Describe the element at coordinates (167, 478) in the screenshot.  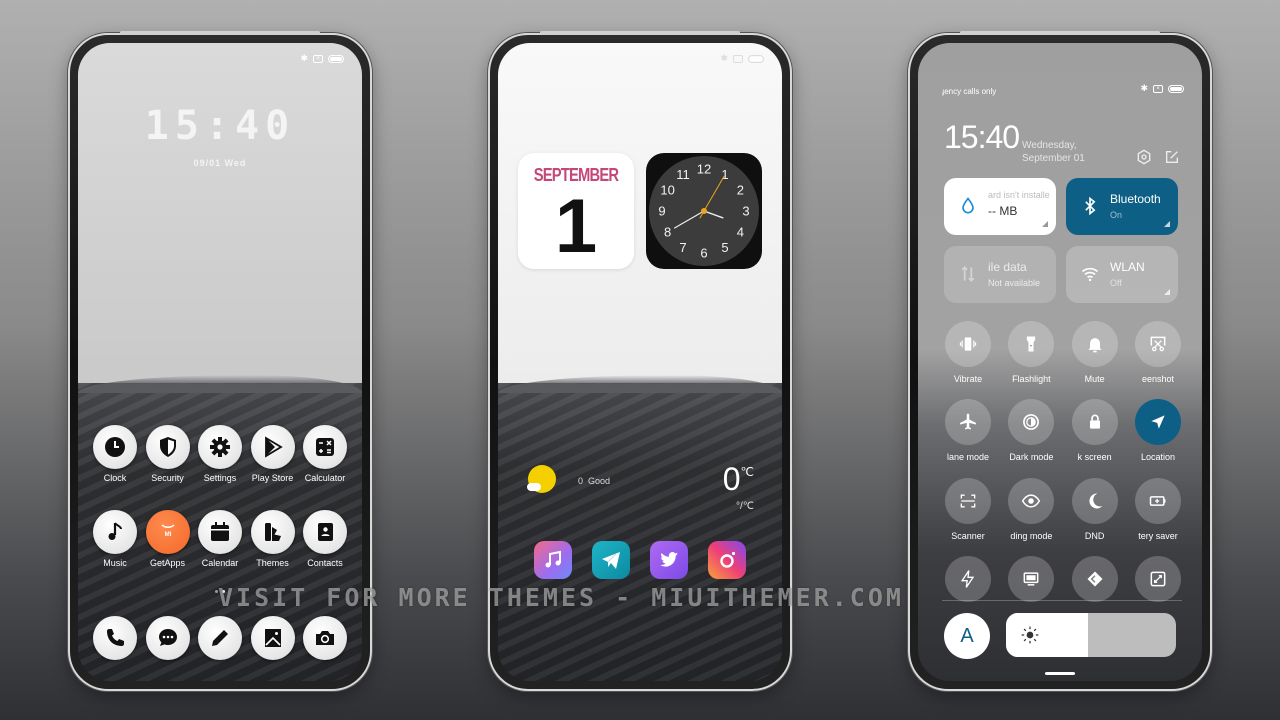
I see `app-label: Security` at that location.